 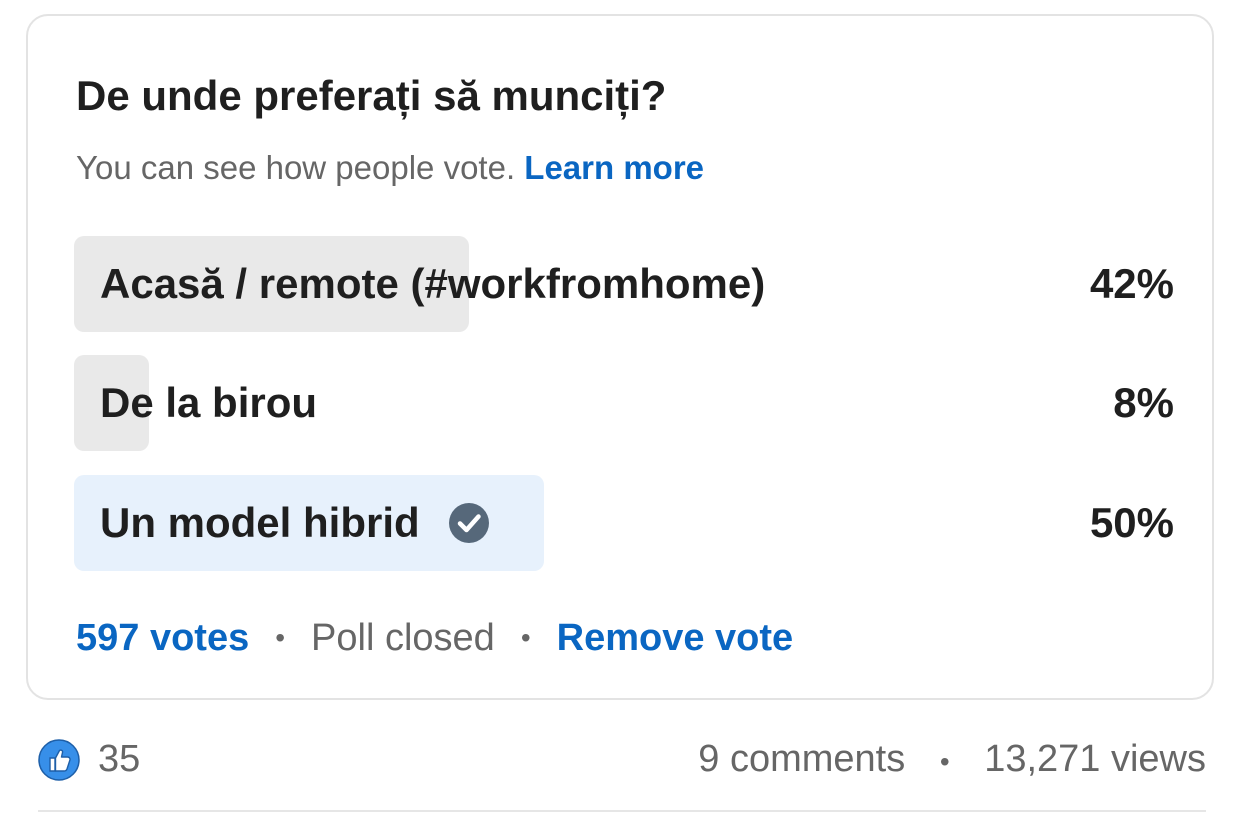 What do you see at coordinates (468, 523) in the screenshot?
I see `checkmark-icon` at bounding box center [468, 523].